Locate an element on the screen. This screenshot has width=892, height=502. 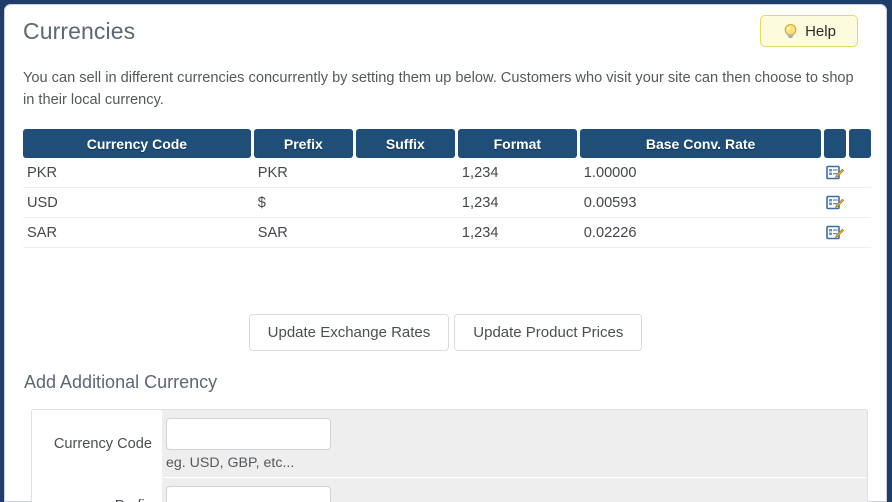
column-header-delete-action is located at coordinates (860, 143).